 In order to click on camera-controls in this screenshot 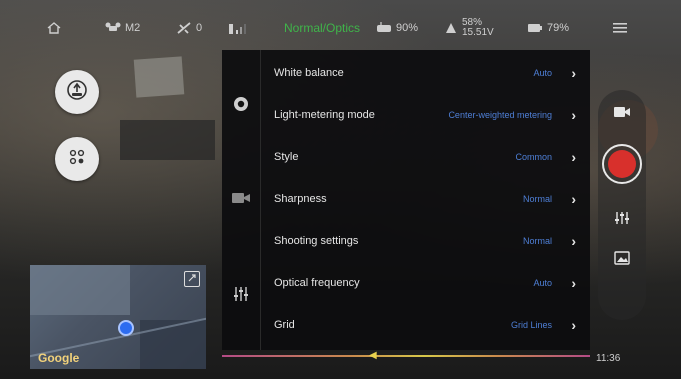, I will do `click(622, 205)`.